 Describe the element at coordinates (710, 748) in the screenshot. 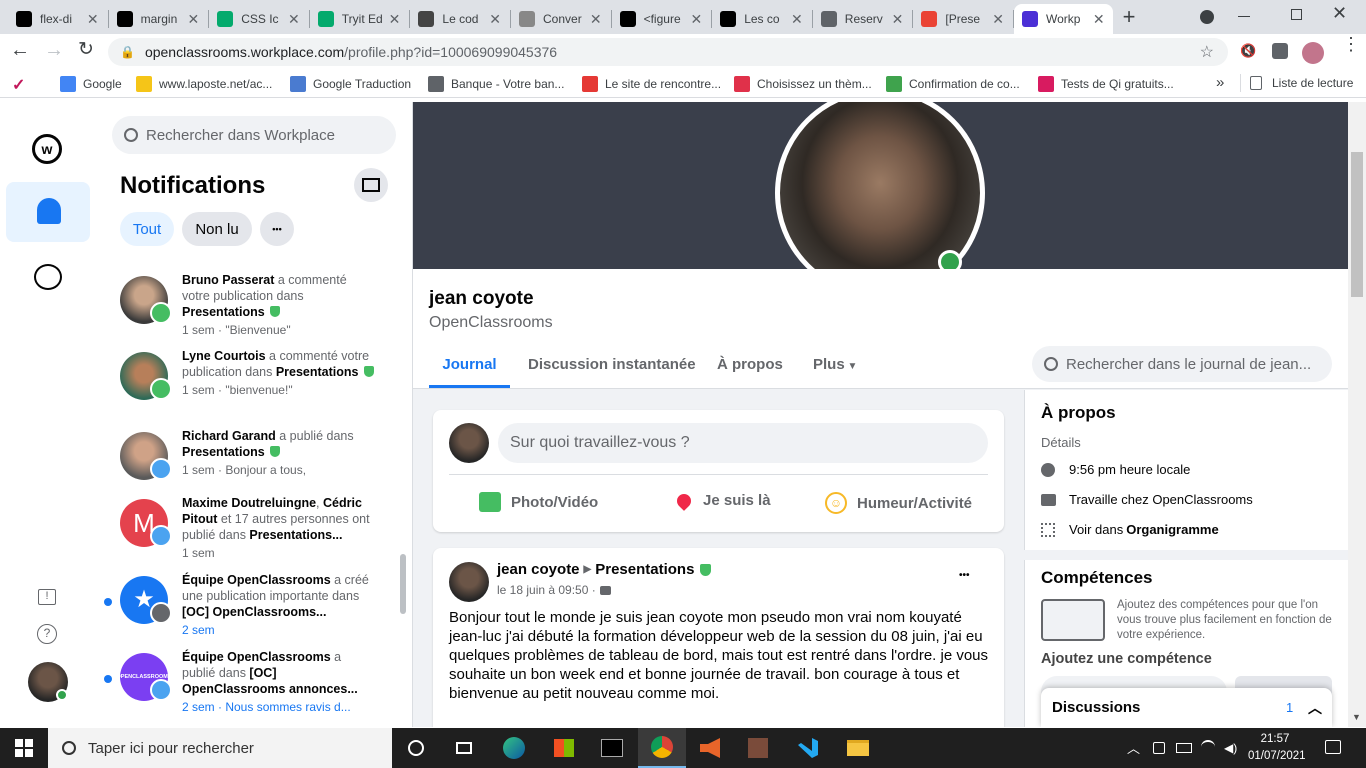

I see `media-app-icon` at that location.